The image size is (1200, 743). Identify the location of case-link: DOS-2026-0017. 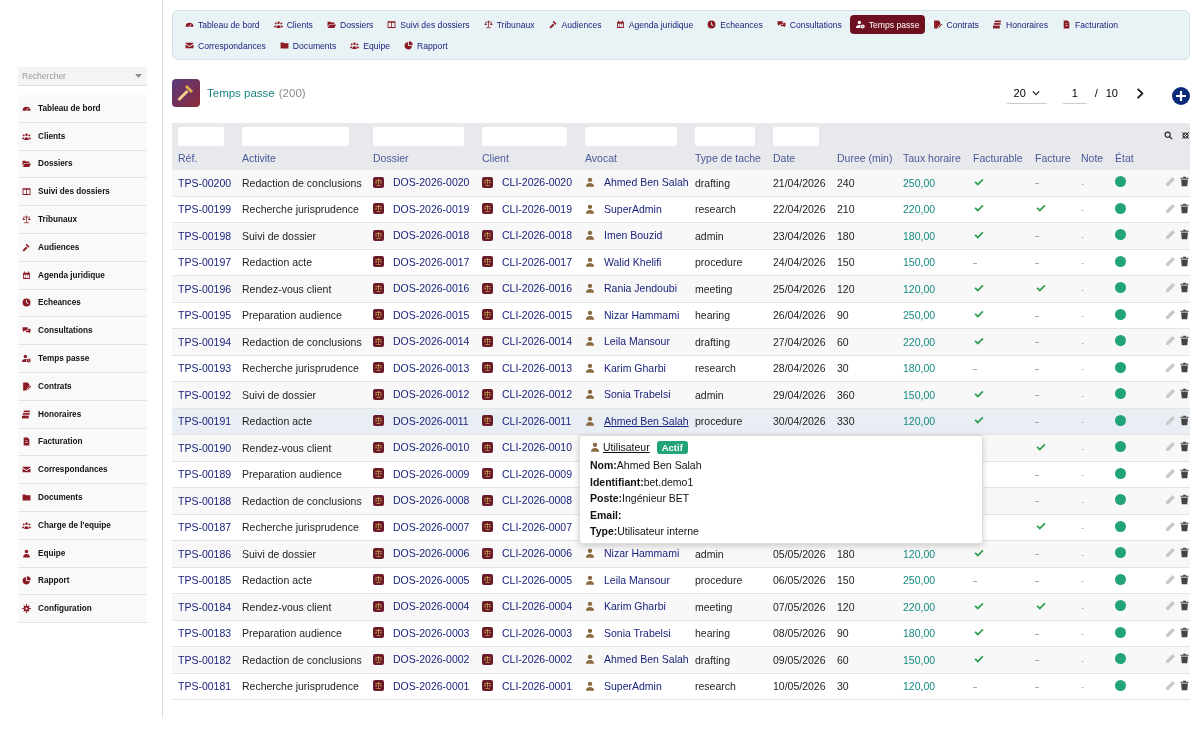
(431, 261).